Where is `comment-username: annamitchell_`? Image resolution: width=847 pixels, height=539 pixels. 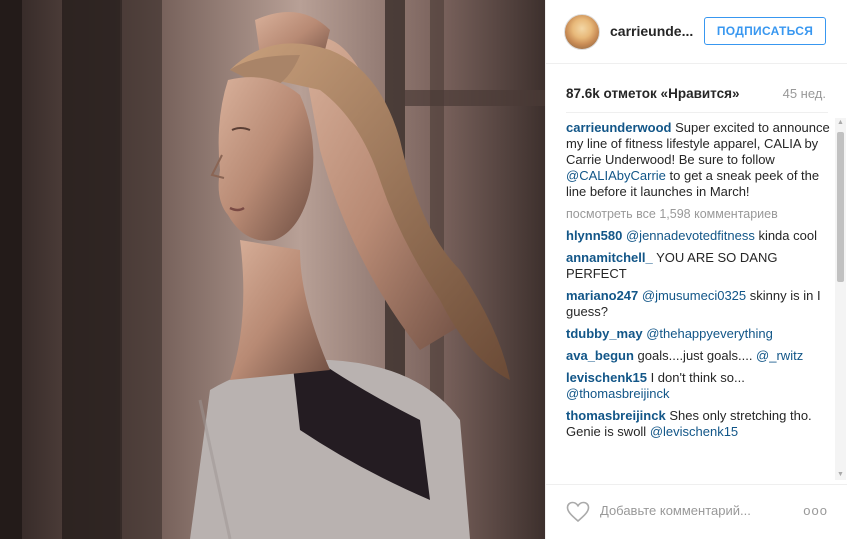
comment-username: annamitchell_ is located at coordinates (609, 257).